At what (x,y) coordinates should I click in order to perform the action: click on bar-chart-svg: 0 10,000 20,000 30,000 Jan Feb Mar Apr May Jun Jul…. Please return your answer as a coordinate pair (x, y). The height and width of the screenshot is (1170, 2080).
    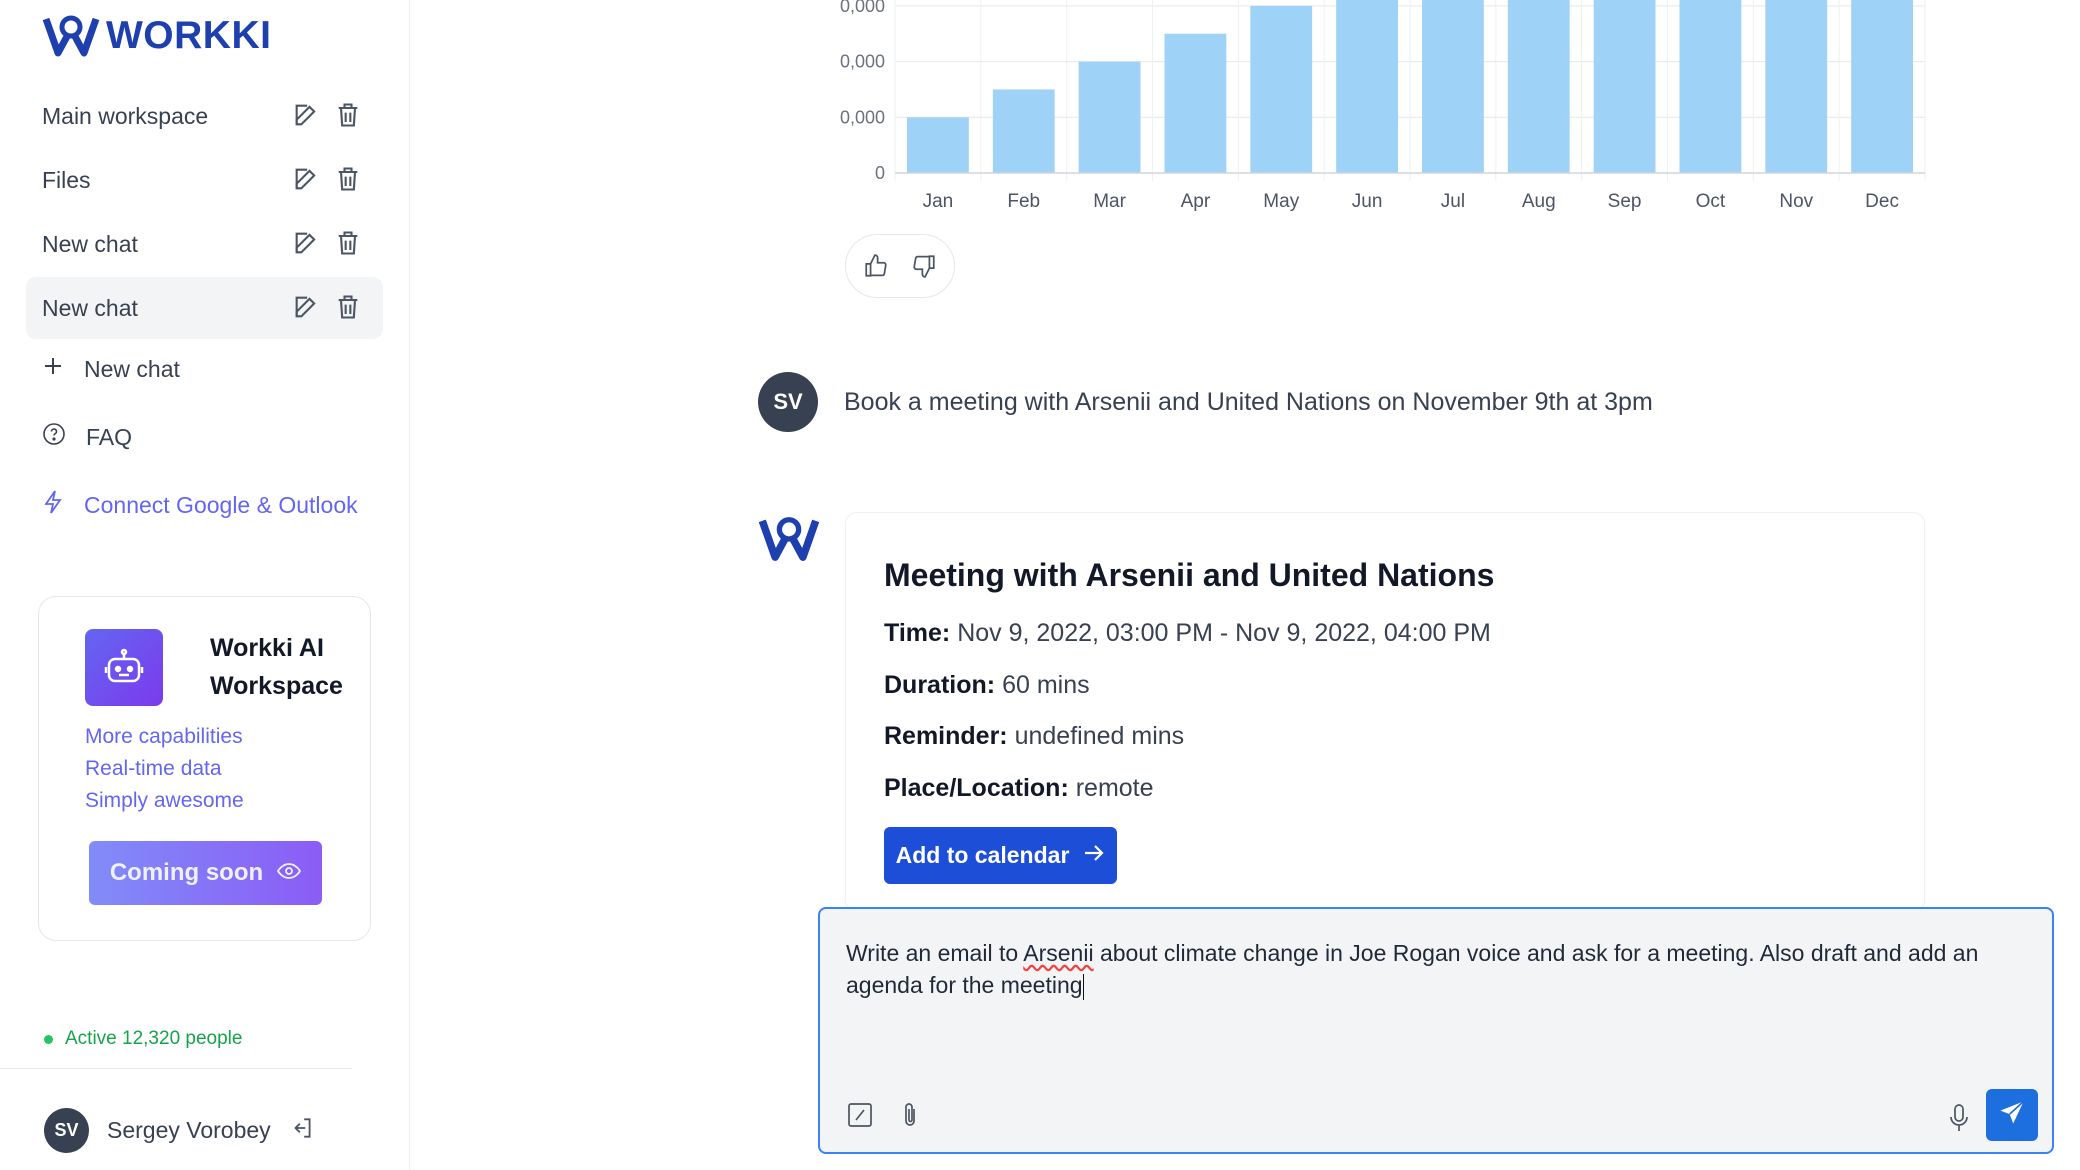
    Looking at the image, I should click on (1378, 106).